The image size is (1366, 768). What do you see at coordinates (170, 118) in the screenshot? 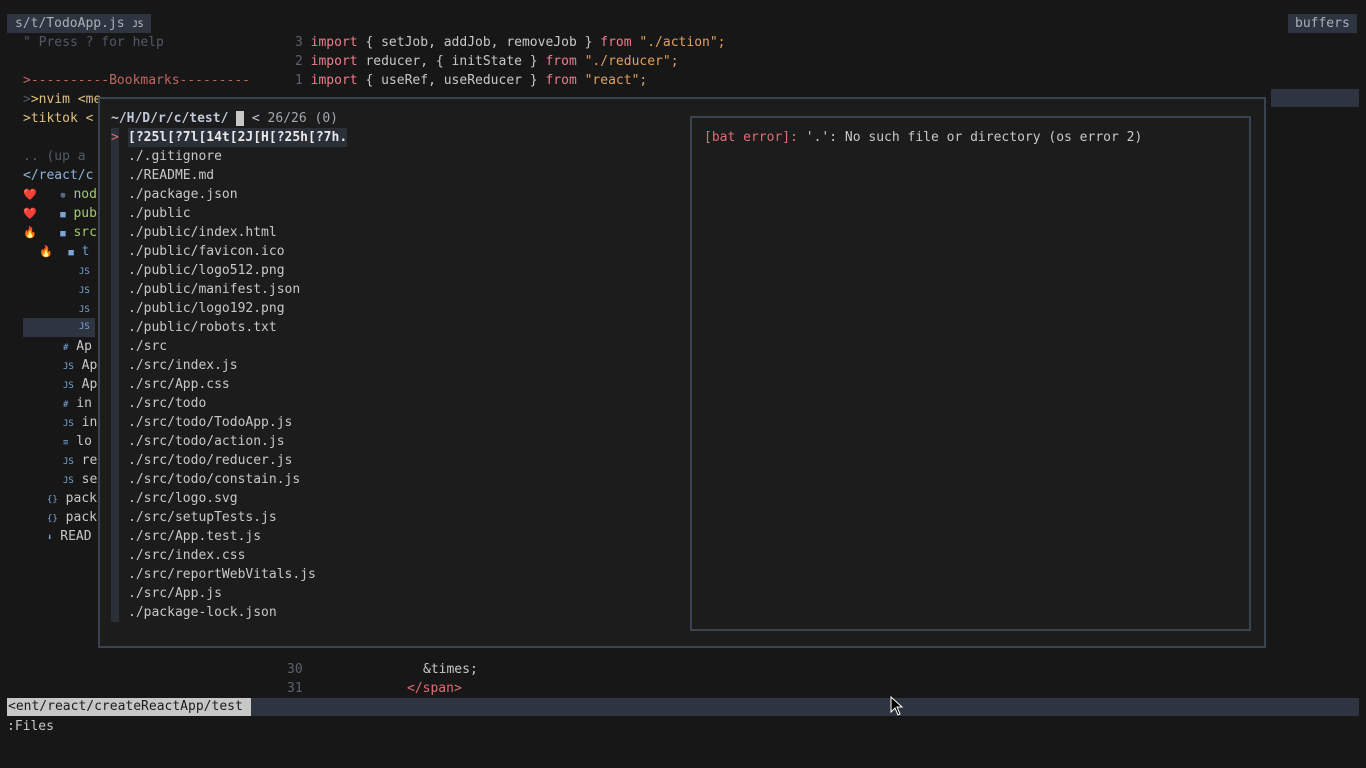
I see `fzf-prompt-path: ~/H/D/r/c/test/` at bounding box center [170, 118].